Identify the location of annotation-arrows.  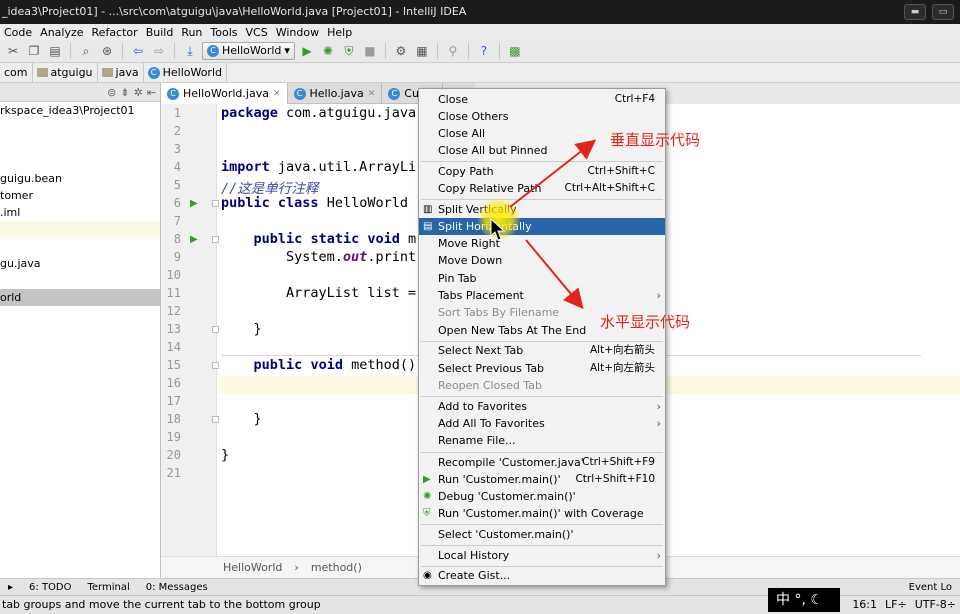
(553, 224).